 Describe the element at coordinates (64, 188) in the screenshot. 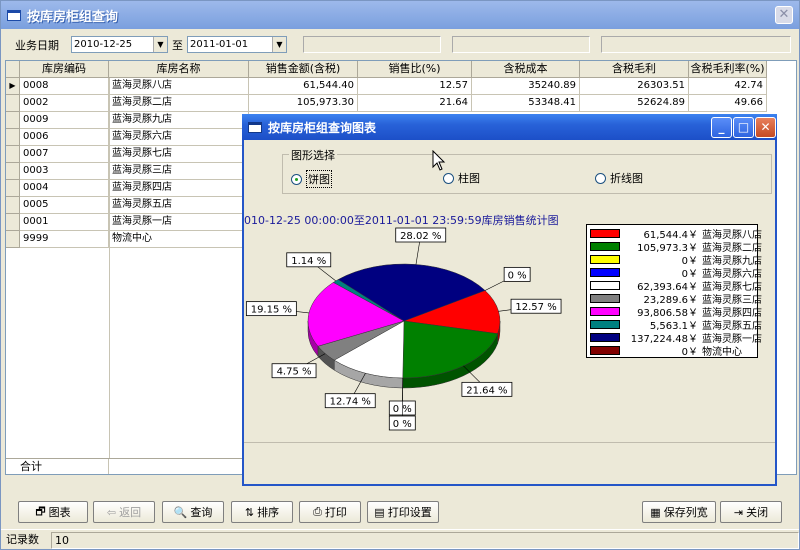

I see `table-cell: 0004` at that location.